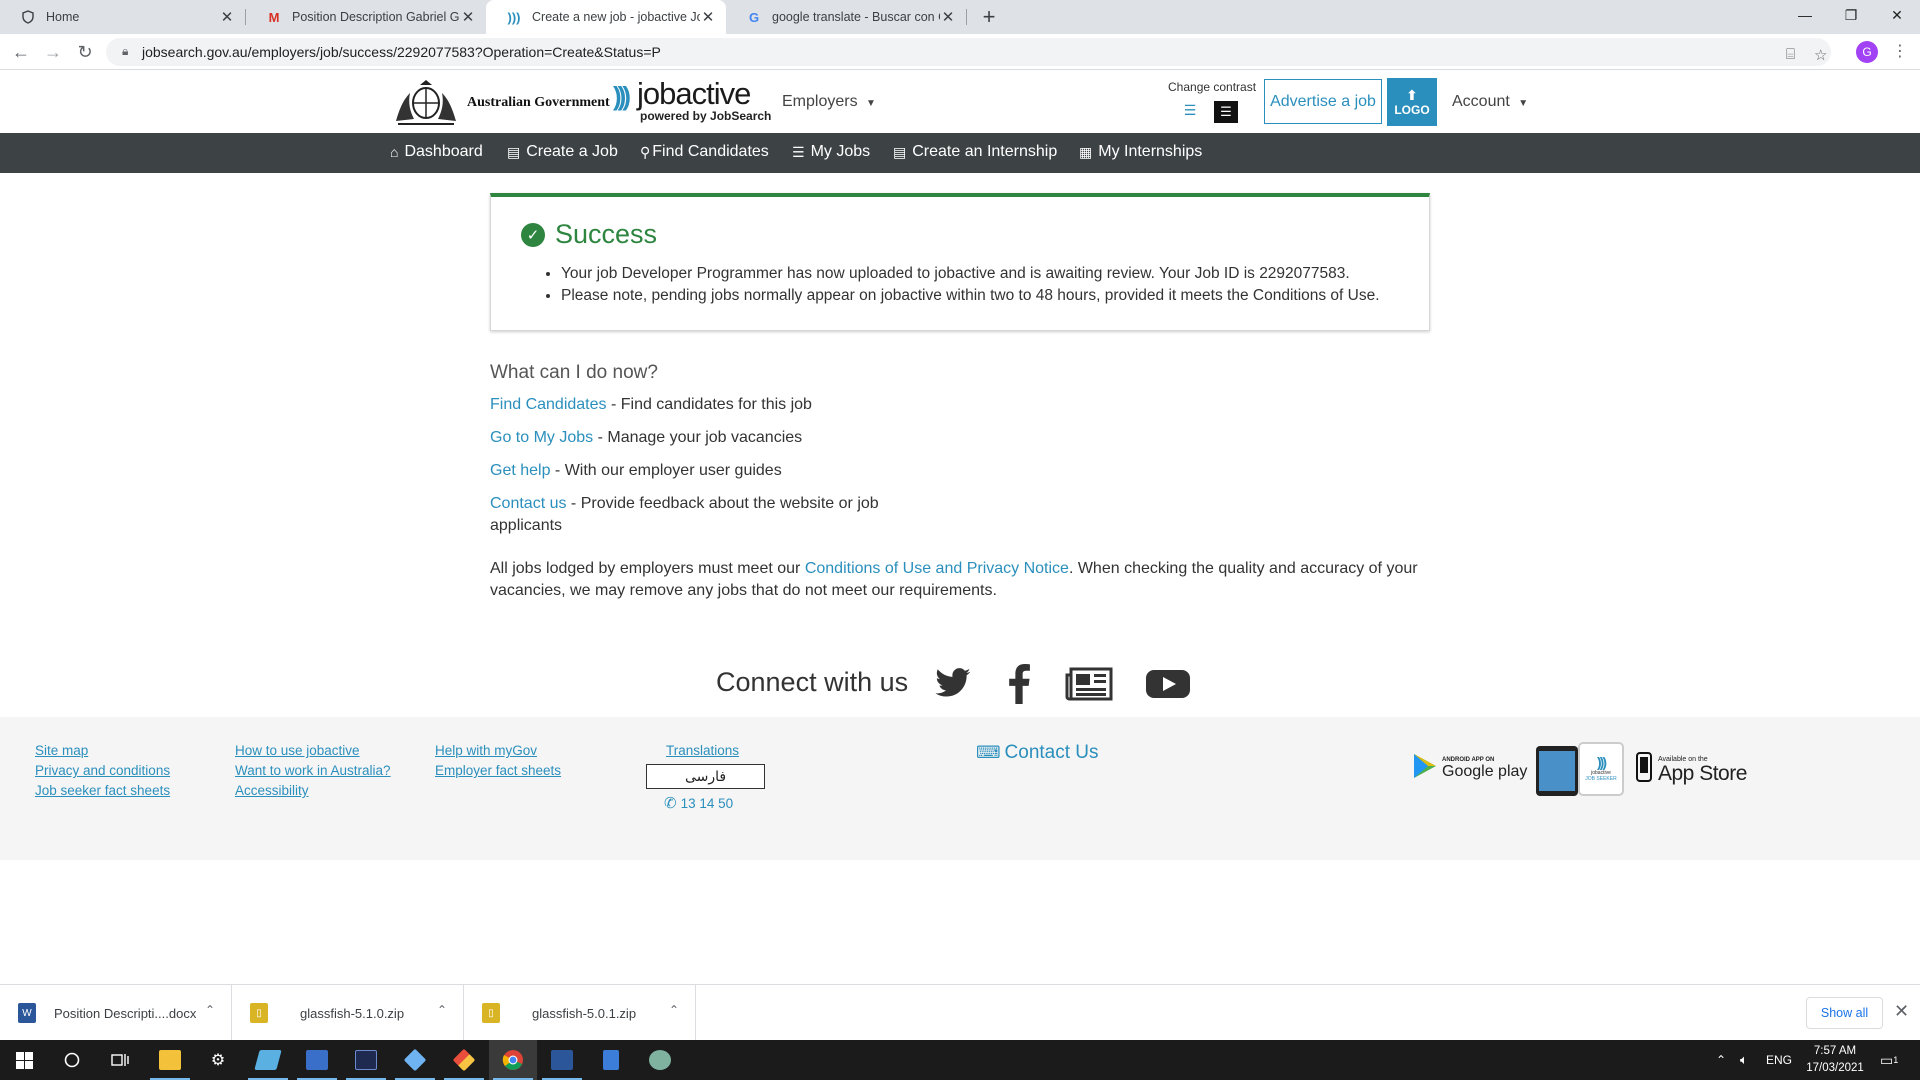  I want to click on contrast-high-icon: ☰, so click(1226, 112).